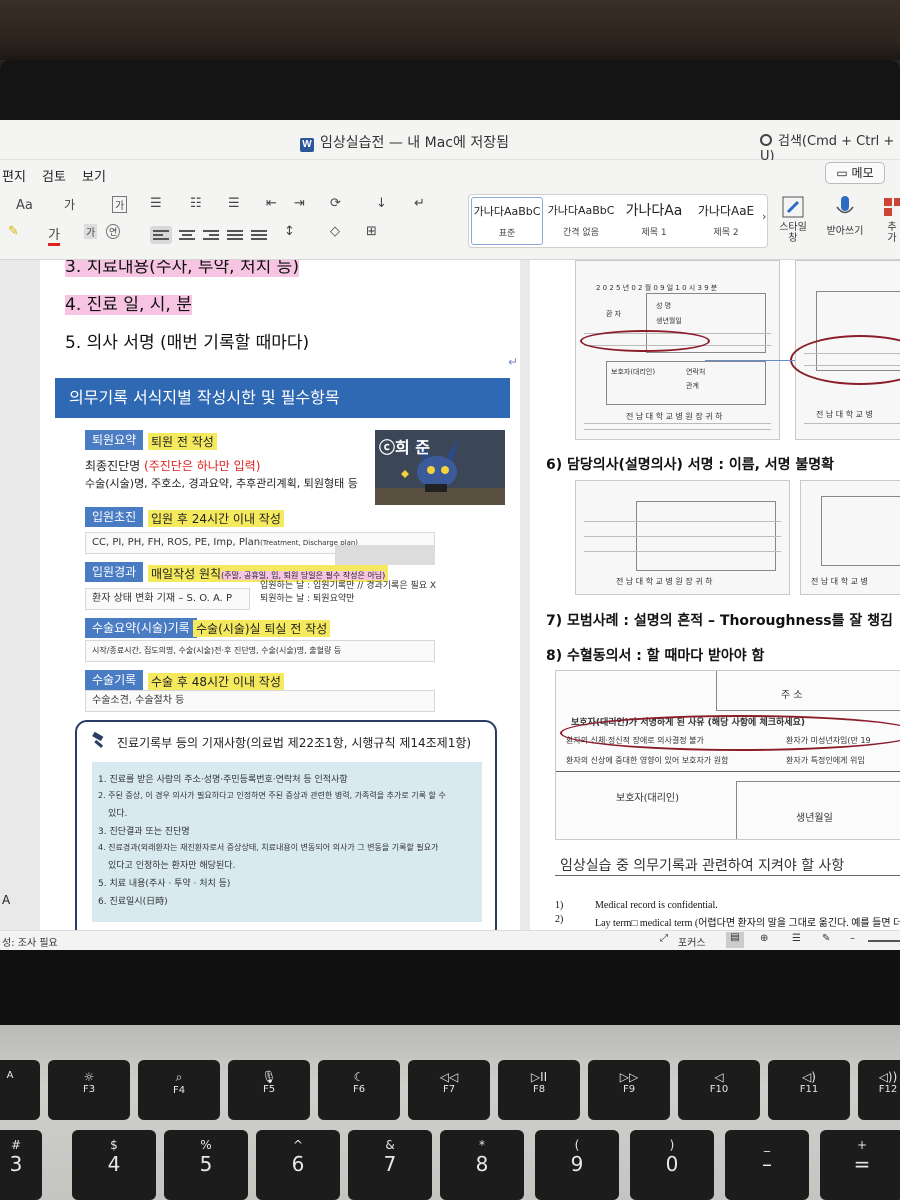 This screenshot has width=900, height=1200. I want to click on key: _ –, so click(767, 1165).